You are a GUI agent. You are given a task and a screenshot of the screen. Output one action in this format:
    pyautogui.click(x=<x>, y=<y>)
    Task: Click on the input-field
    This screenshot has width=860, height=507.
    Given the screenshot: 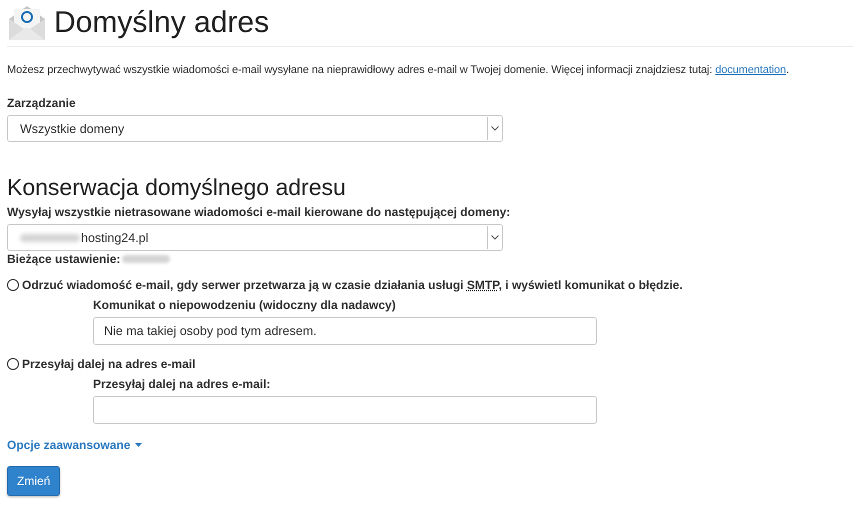 What is the action you would take?
    pyautogui.click(x=345, y=410)
    